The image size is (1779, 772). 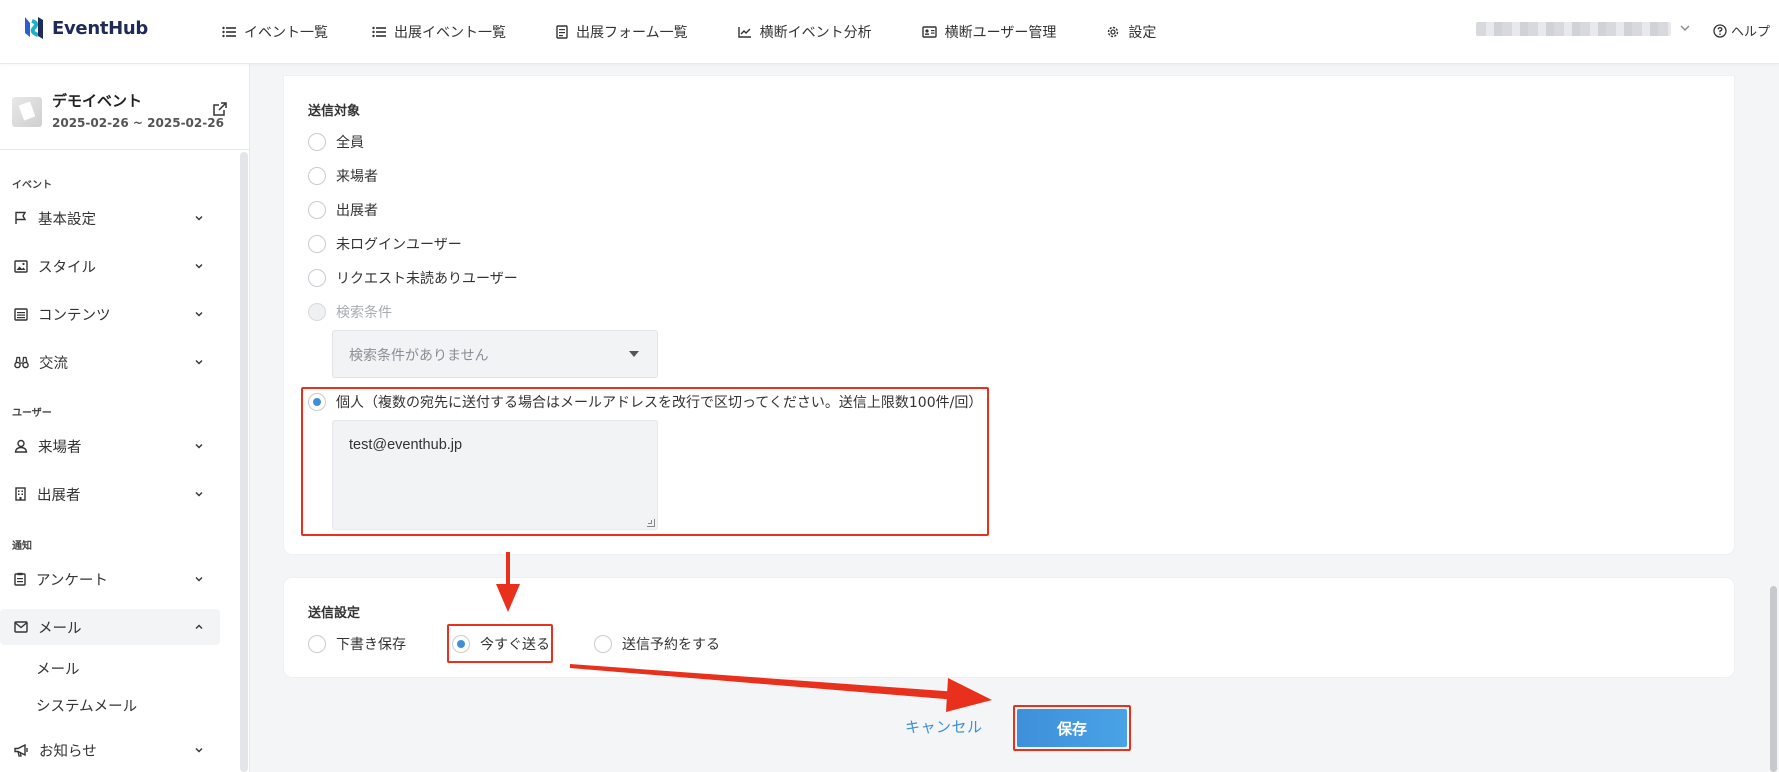 I want to click on target-option-search-condition: 検索条件, so click(x=350, y=312).